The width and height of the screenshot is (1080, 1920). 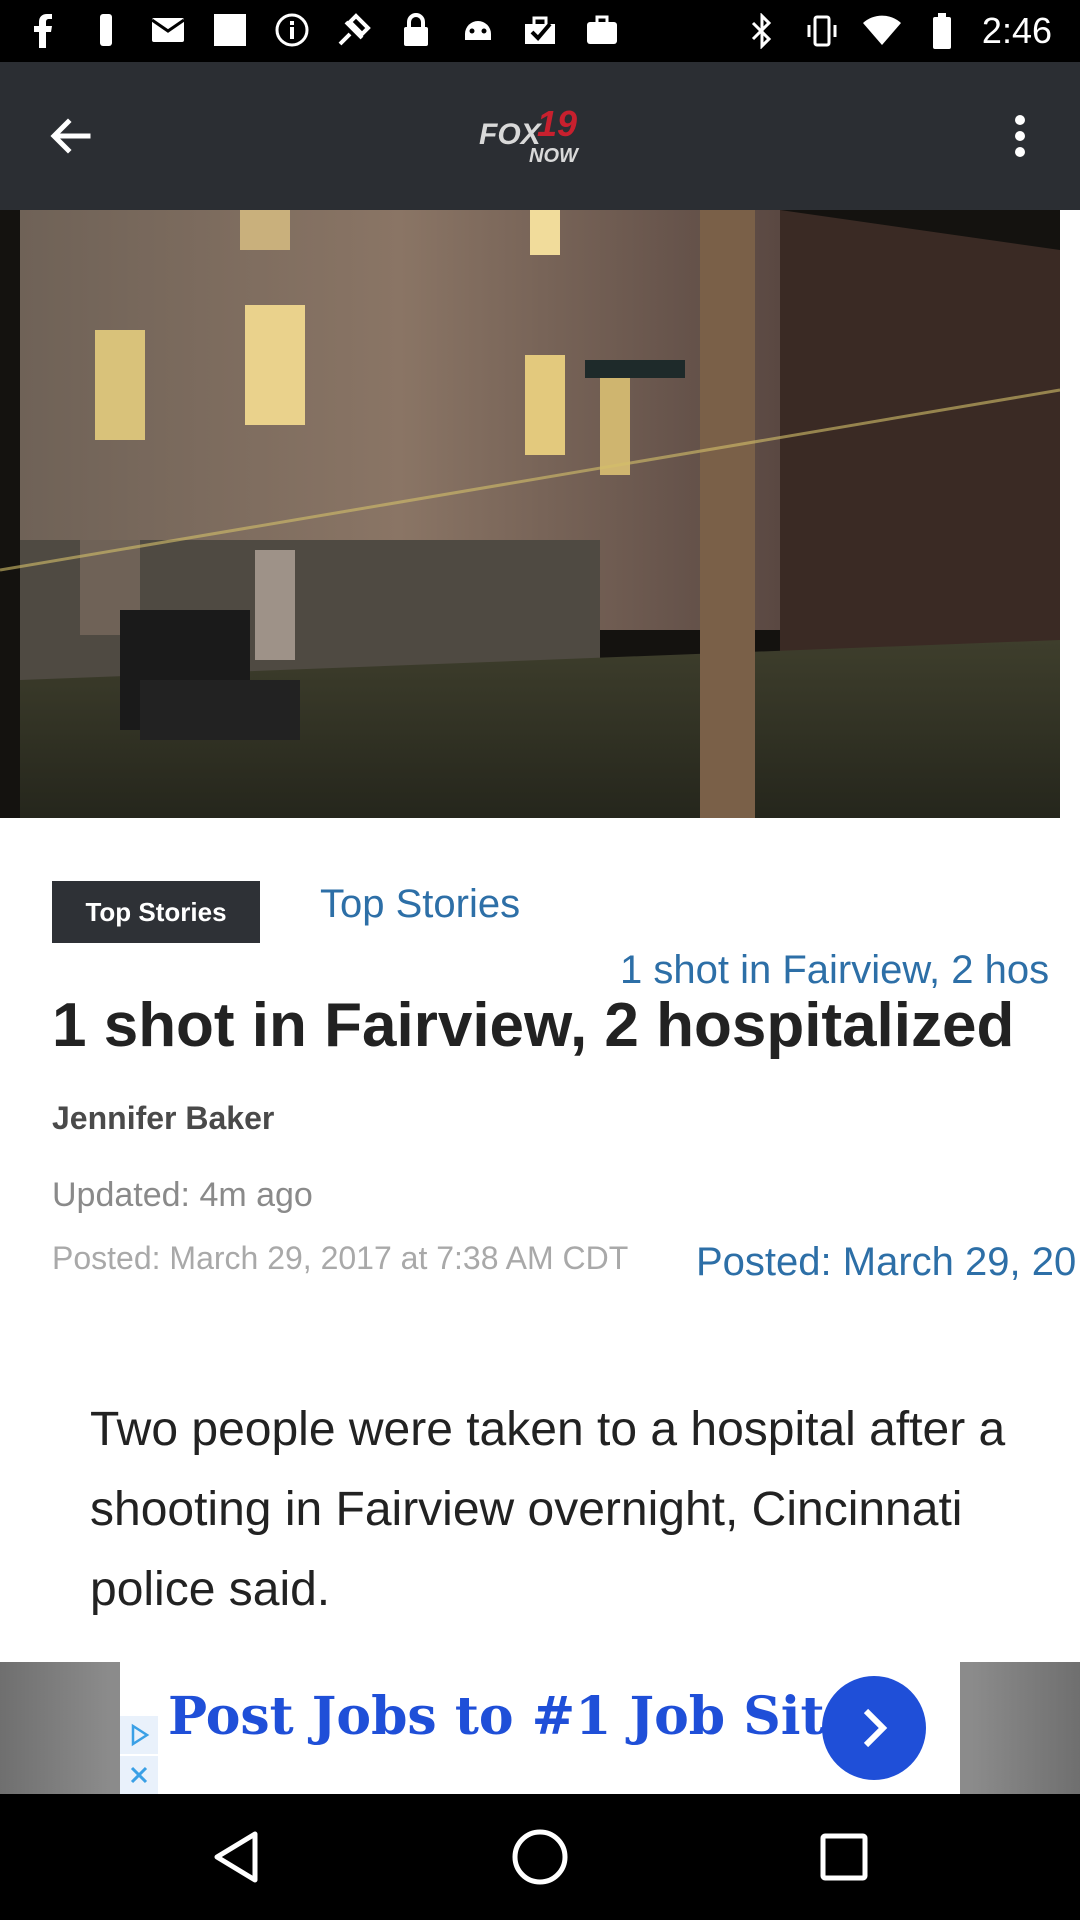 What do you see at coordinates (478, 30) in the screenshot?
I see `android-icon` at bounding box center [478, 30].